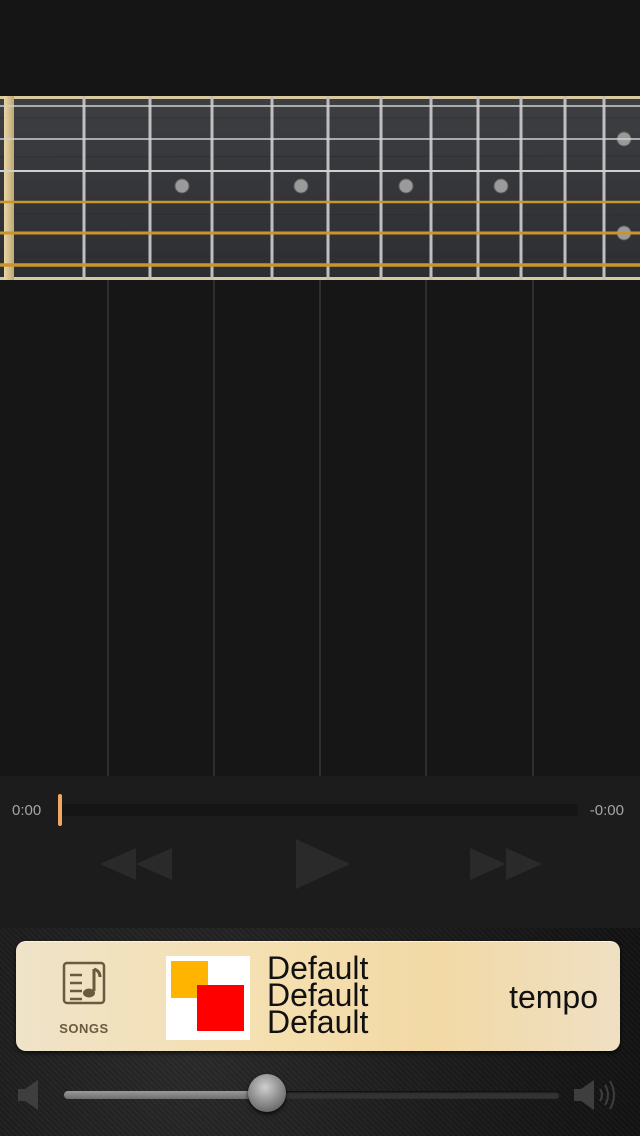 This screenshot has height=1136, width=640. I want to click on speaker-low-icon, so click(29, 1097).